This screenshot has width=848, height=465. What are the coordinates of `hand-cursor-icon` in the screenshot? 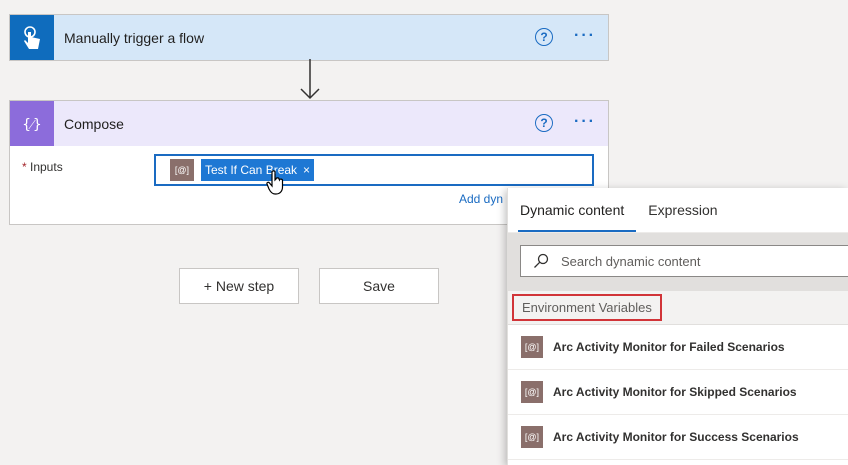 It's located at (275, 182).